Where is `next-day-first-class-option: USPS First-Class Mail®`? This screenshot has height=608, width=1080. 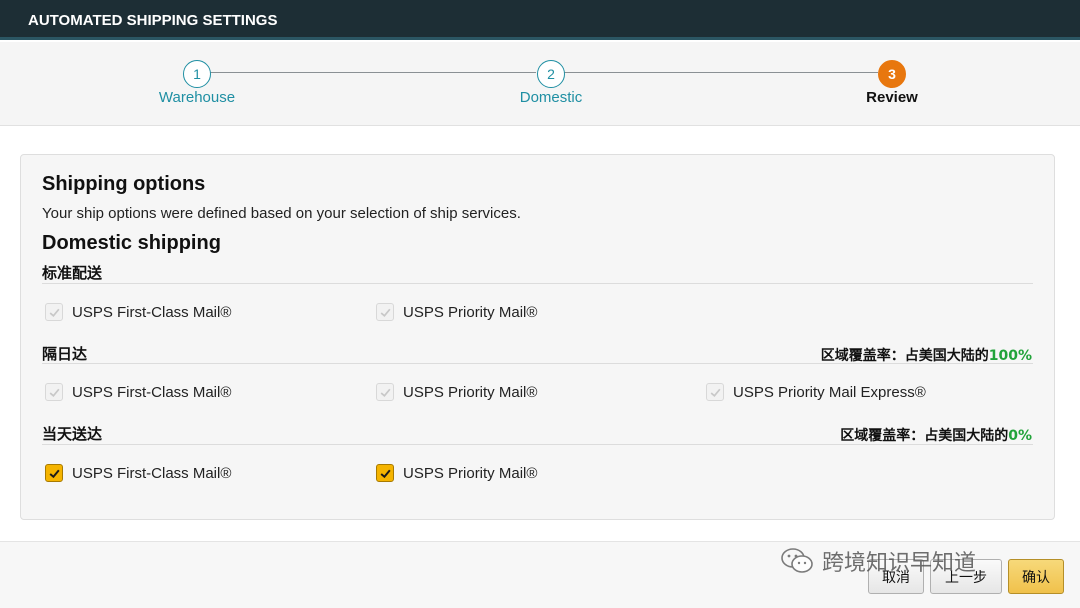 next-day-first-class-option: USPS First-Class Mail® is located at coordinates (138, 392).